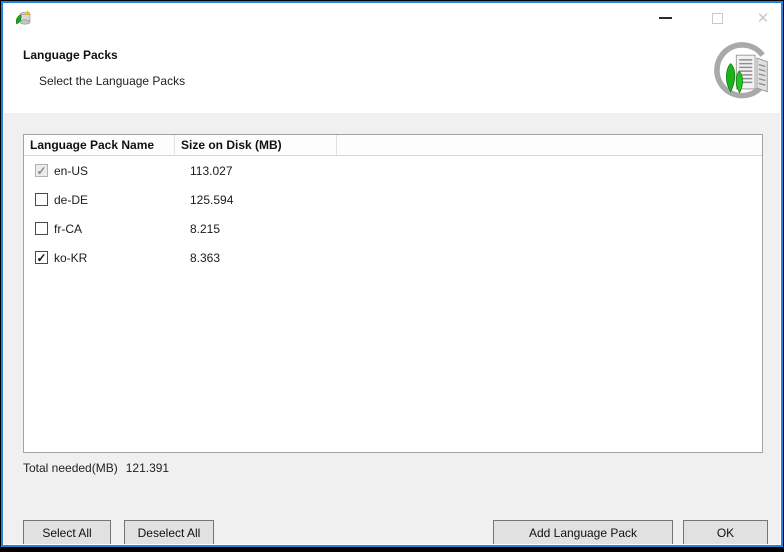  What do you see at coordinates (256, 145) in the screenshot?
I see `column-header-size: Size on Disk (MB)` at bounding box center [256, 145].